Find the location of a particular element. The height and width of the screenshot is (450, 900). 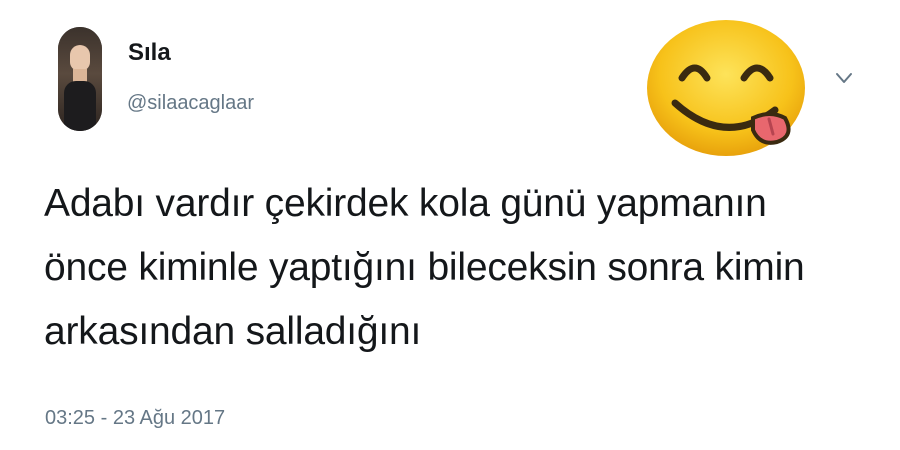

display-name: Sıla is located at coordinates (149, 53).